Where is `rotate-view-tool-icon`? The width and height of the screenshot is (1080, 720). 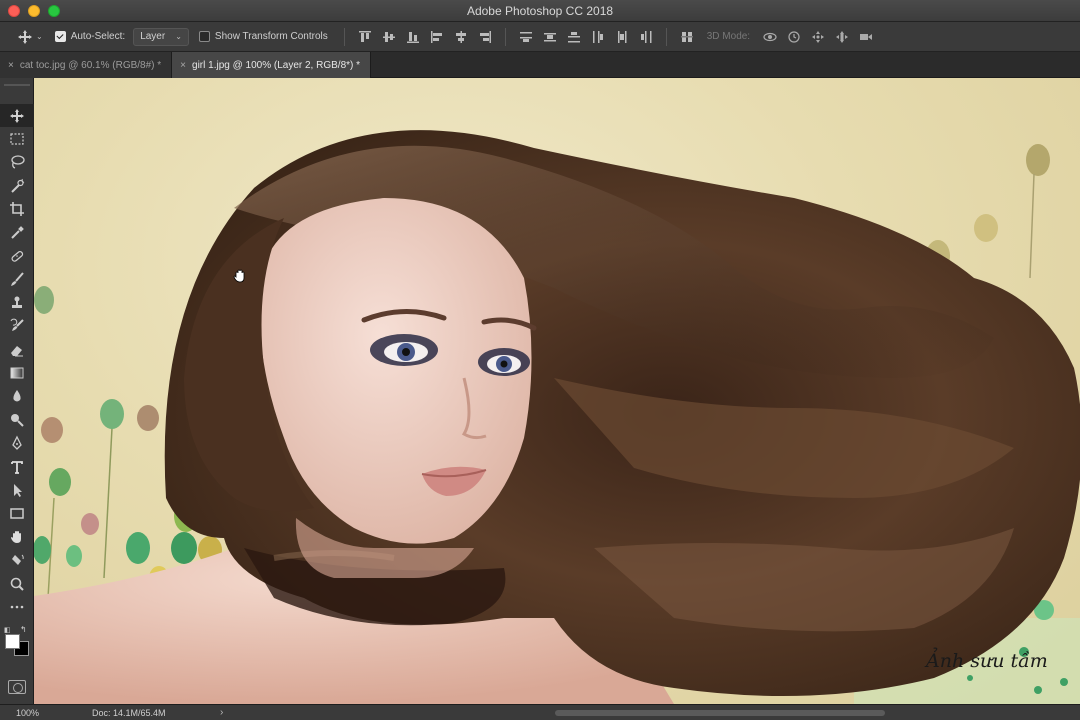
rotate-view-tool-icon is located at coordinates (17, 559).